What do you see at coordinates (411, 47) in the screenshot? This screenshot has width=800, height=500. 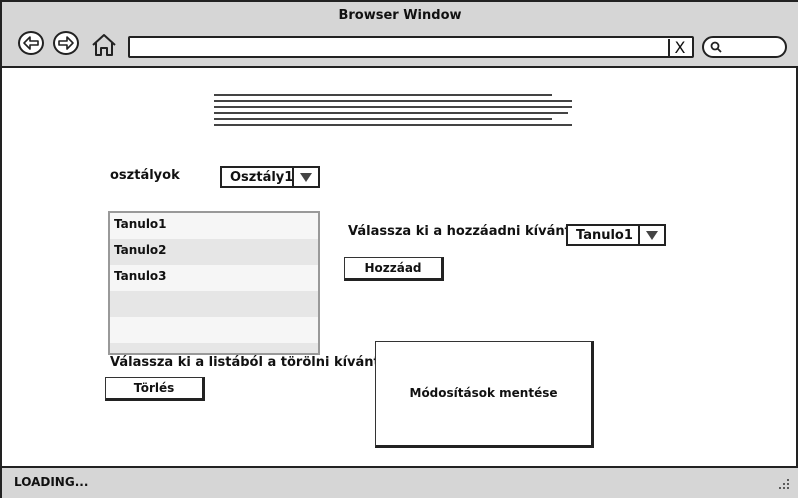 I see `url-input: X` at bounding box center [411, 47].